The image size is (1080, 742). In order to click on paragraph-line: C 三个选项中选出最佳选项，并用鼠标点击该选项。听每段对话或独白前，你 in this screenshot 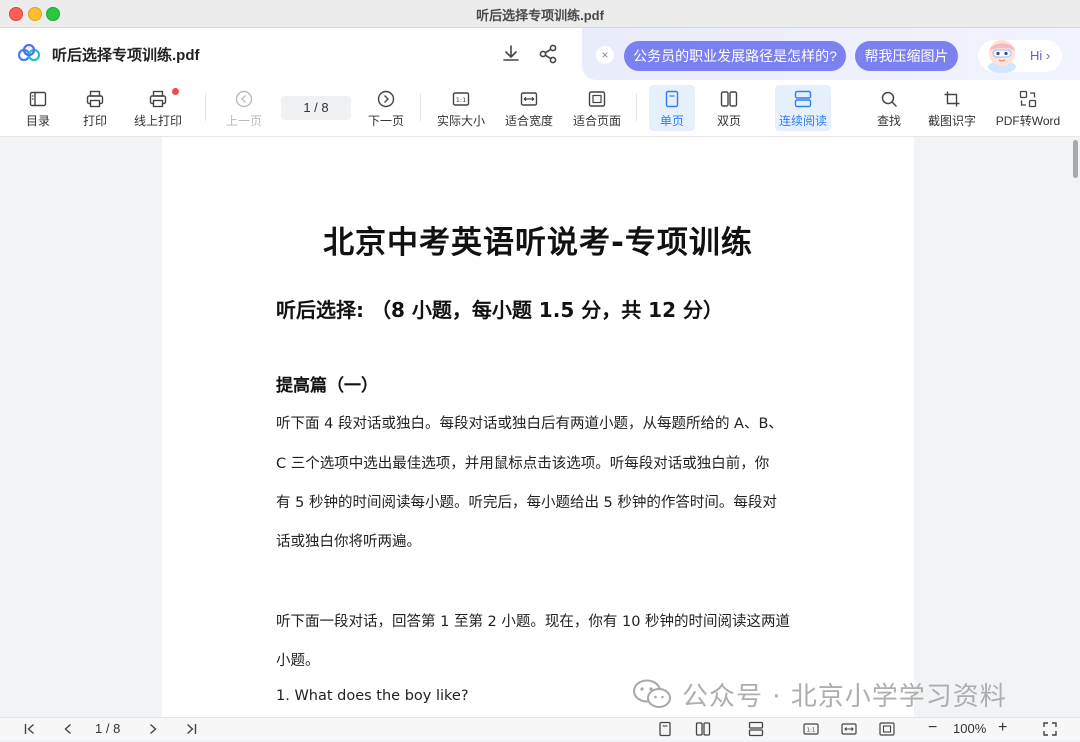, I will do `click(523, 464)`.